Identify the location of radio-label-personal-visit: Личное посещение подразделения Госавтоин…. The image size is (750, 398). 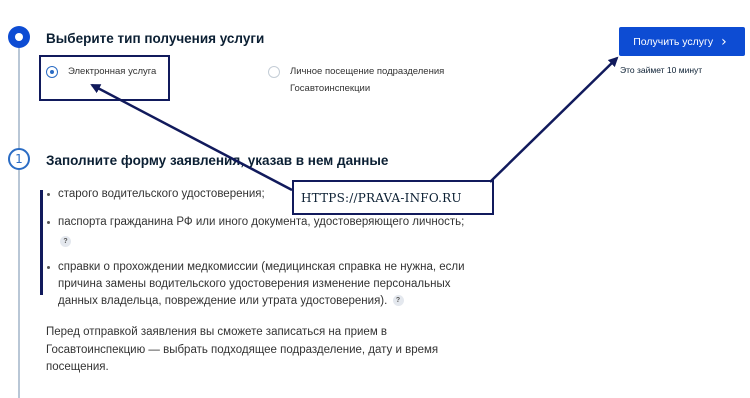
(367, 80).